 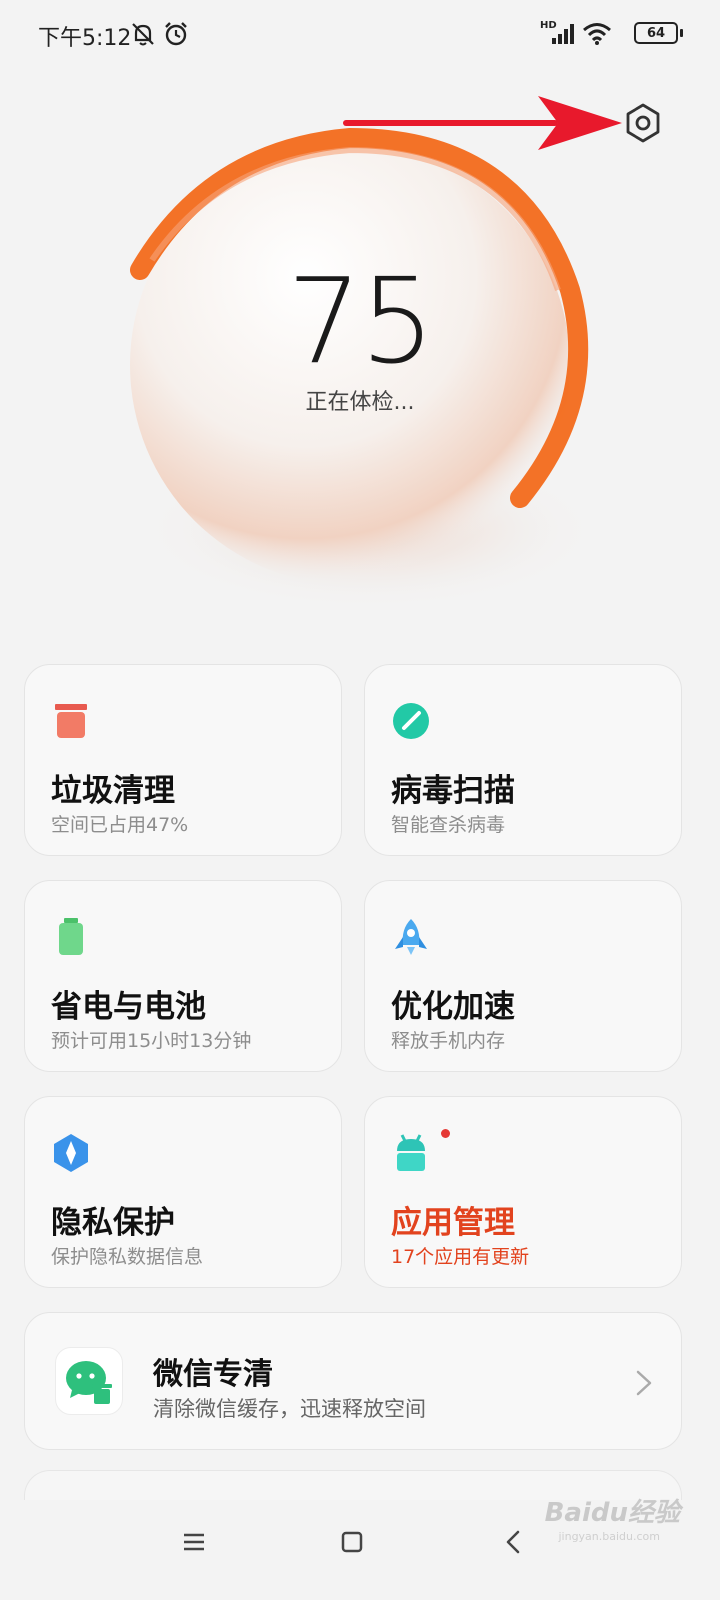 What do you see at coordinates (411, 721) in the screenshot?
I see `shield-scan-icon` at bounding box center [411, 721].